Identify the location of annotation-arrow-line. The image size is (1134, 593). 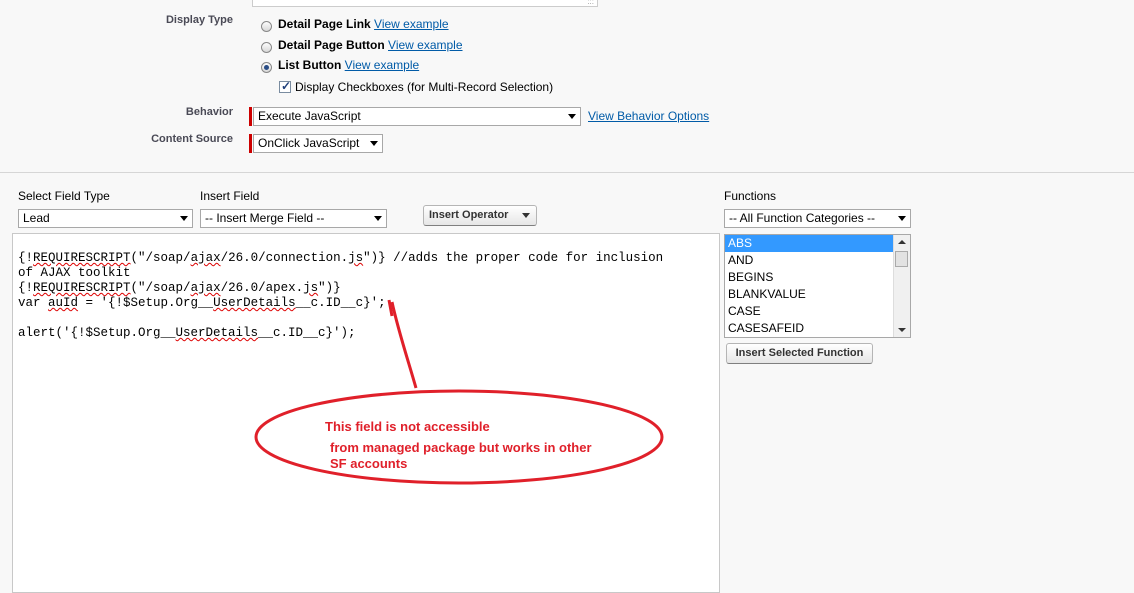
(404, 345).